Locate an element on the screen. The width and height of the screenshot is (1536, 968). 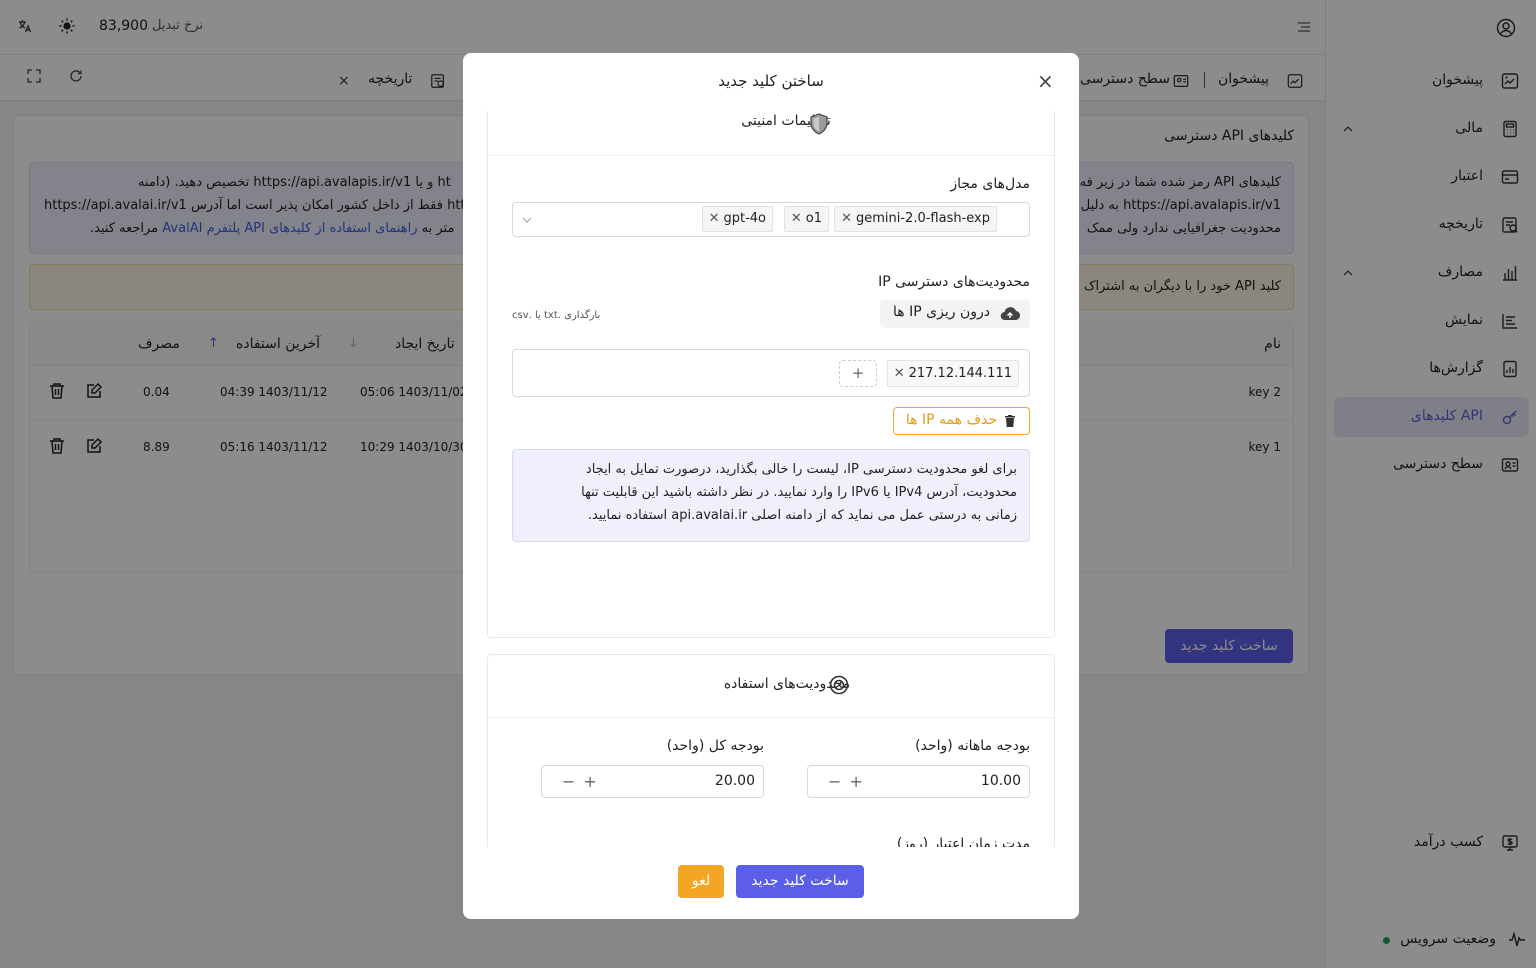
ip-tag: ✕ 217.12.144.111 is located at coordinates (952, 373).